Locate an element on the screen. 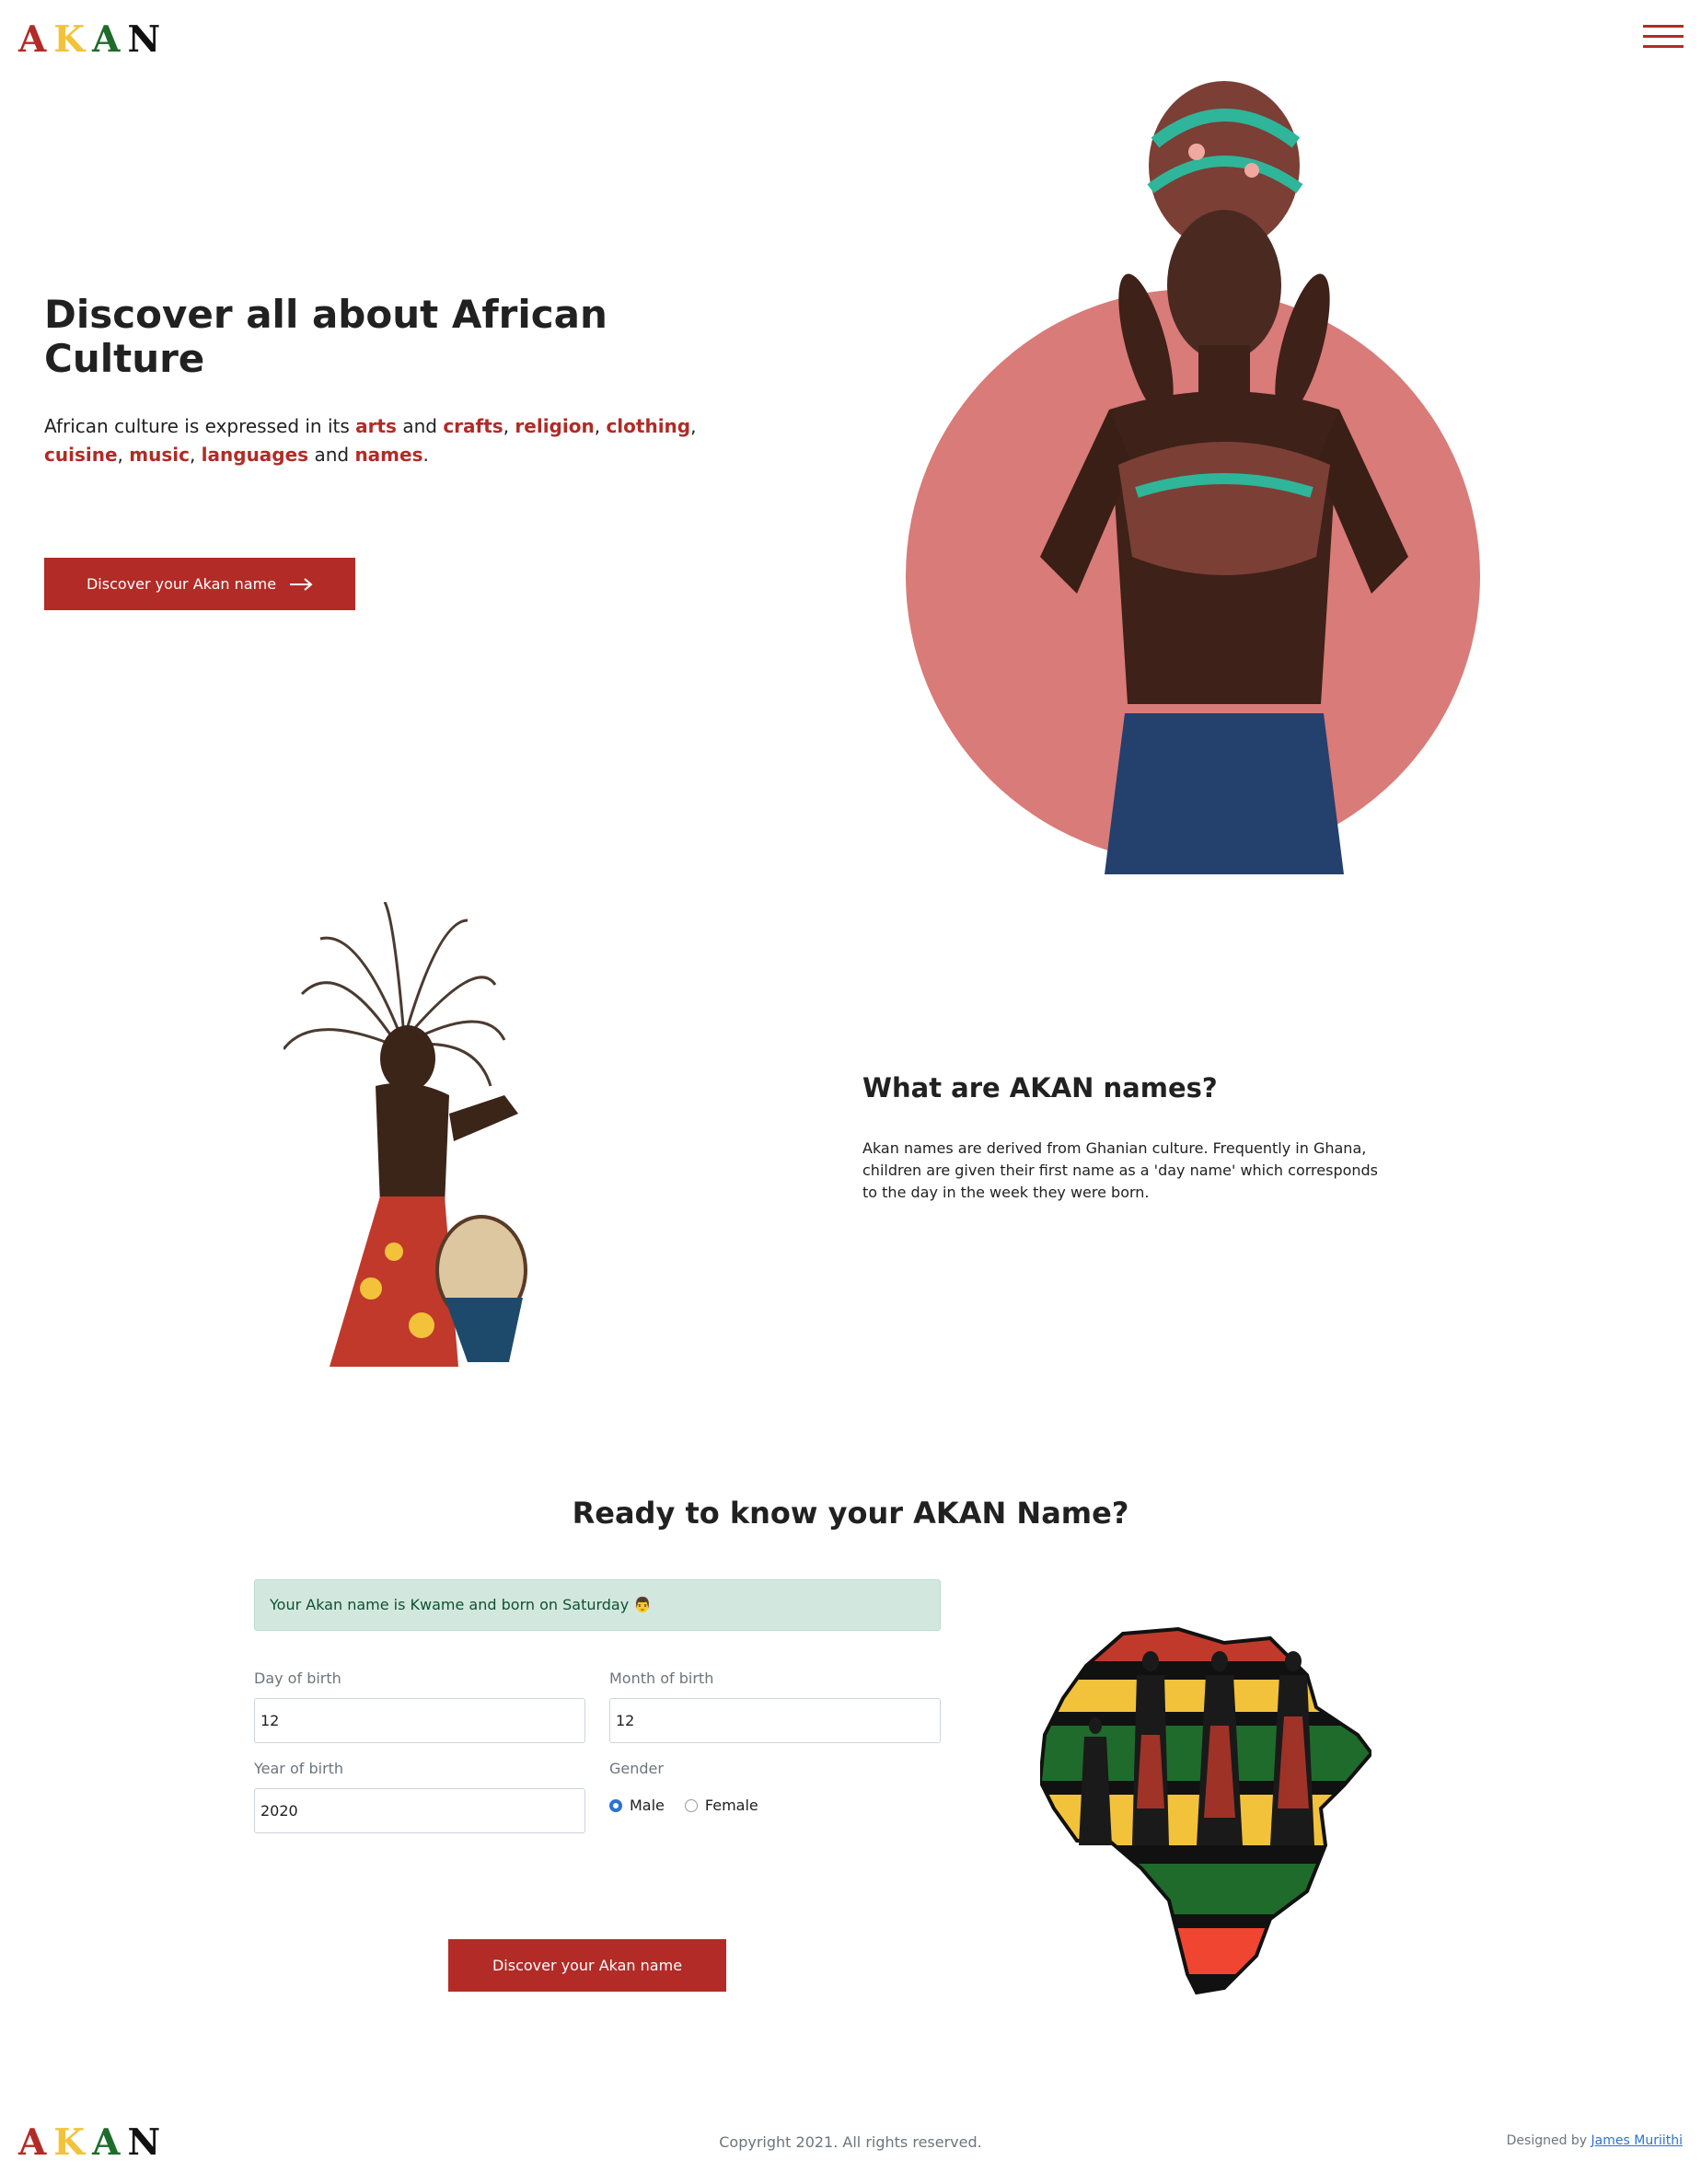  gender-radio-group: Male Female is located at coordinates (683, 1805).